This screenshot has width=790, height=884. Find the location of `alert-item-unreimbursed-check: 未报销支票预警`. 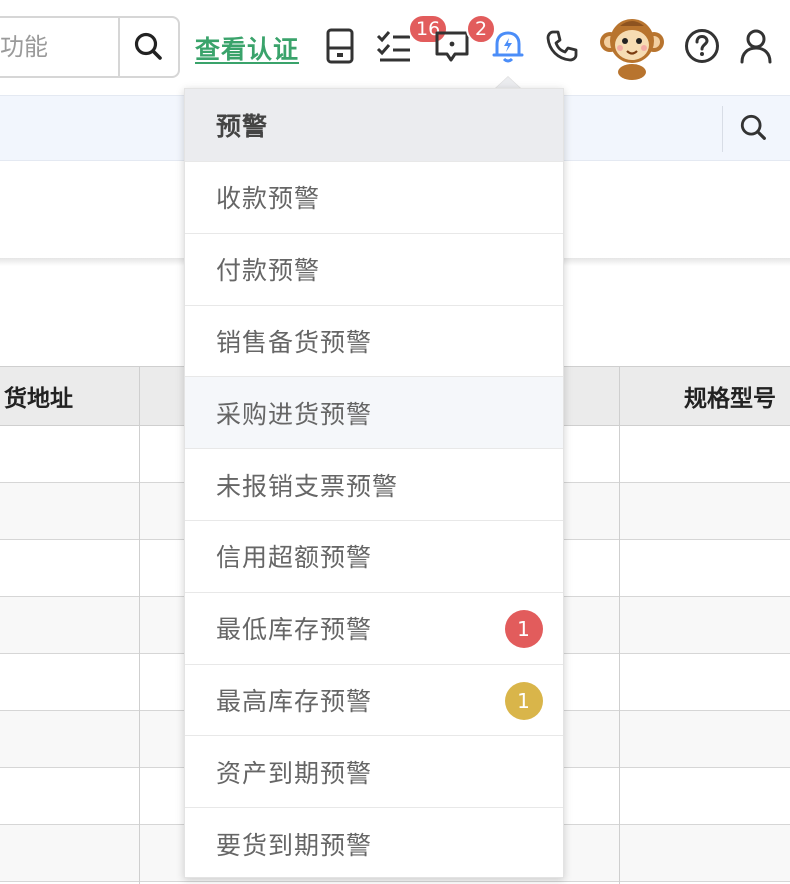

alert-item-unreimbursed-check: 未报销支票预警 is located at coordinates (374, 484).